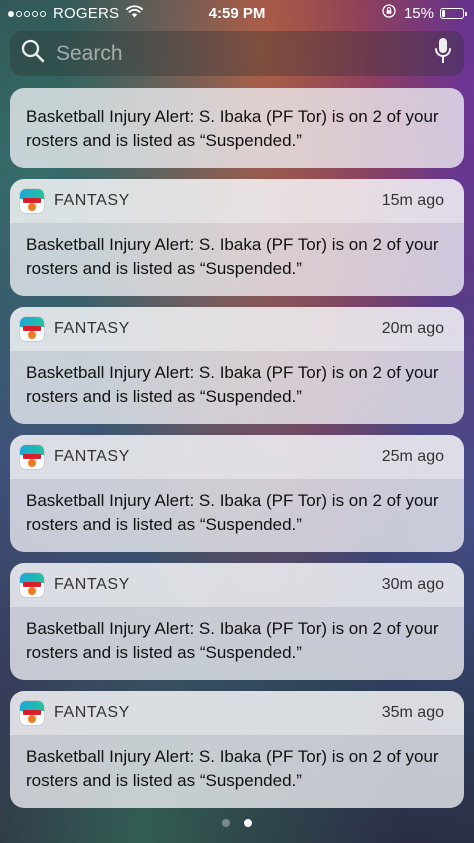 The height and width of the screenshot is (843, 474). What do you see at coordinates (453, 13) in the screenshot?
I see `battery-icon` at bounding box center [453, 13].